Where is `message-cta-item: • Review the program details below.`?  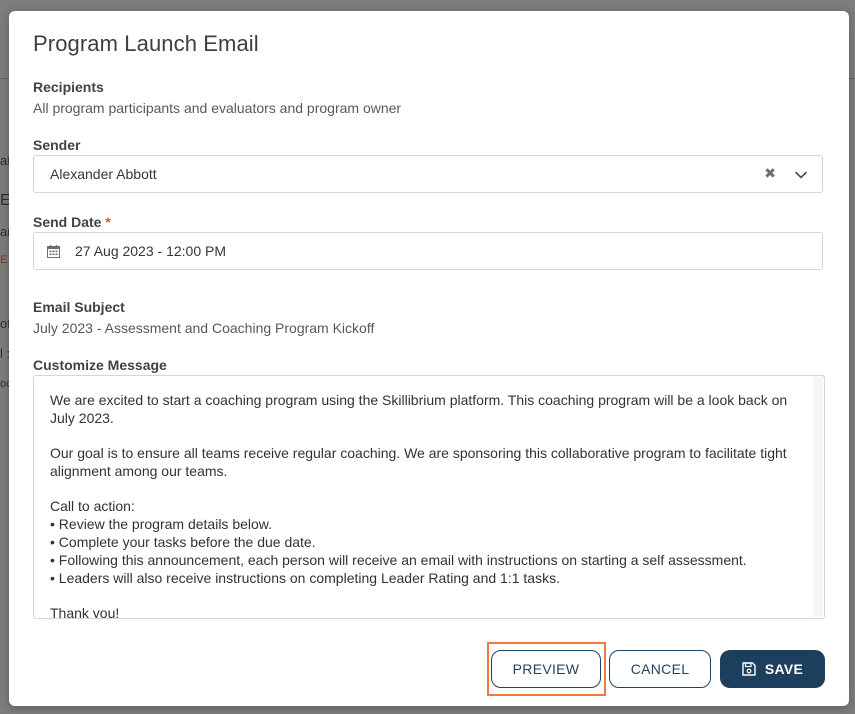 message-cta-item: • Review the program details below. is located at coordinates (161, 524).